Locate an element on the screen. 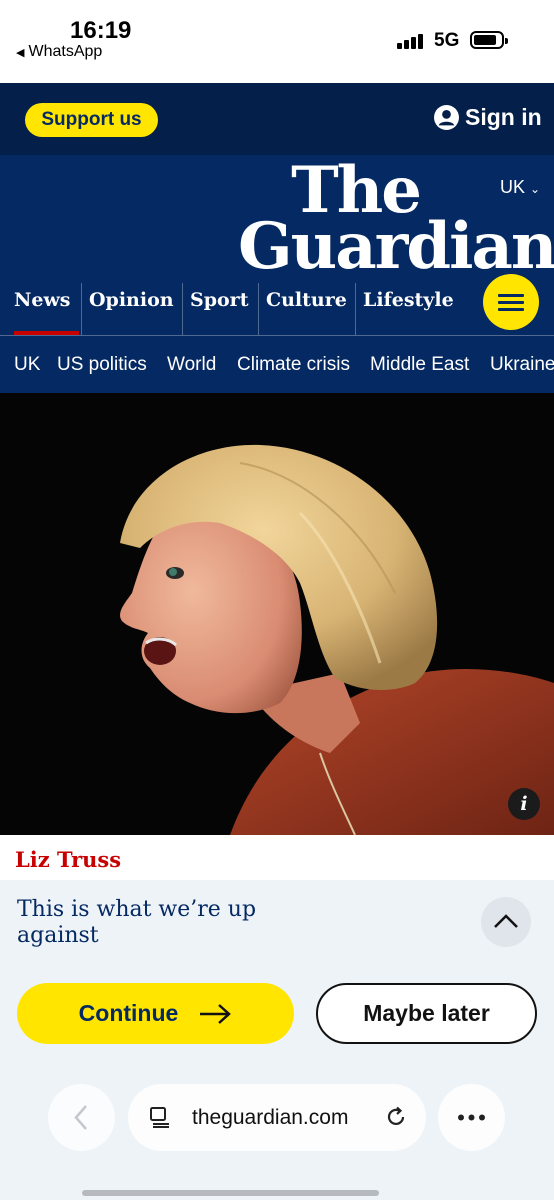  url-text: theguardian.com is located at coordinates (270, 1117).